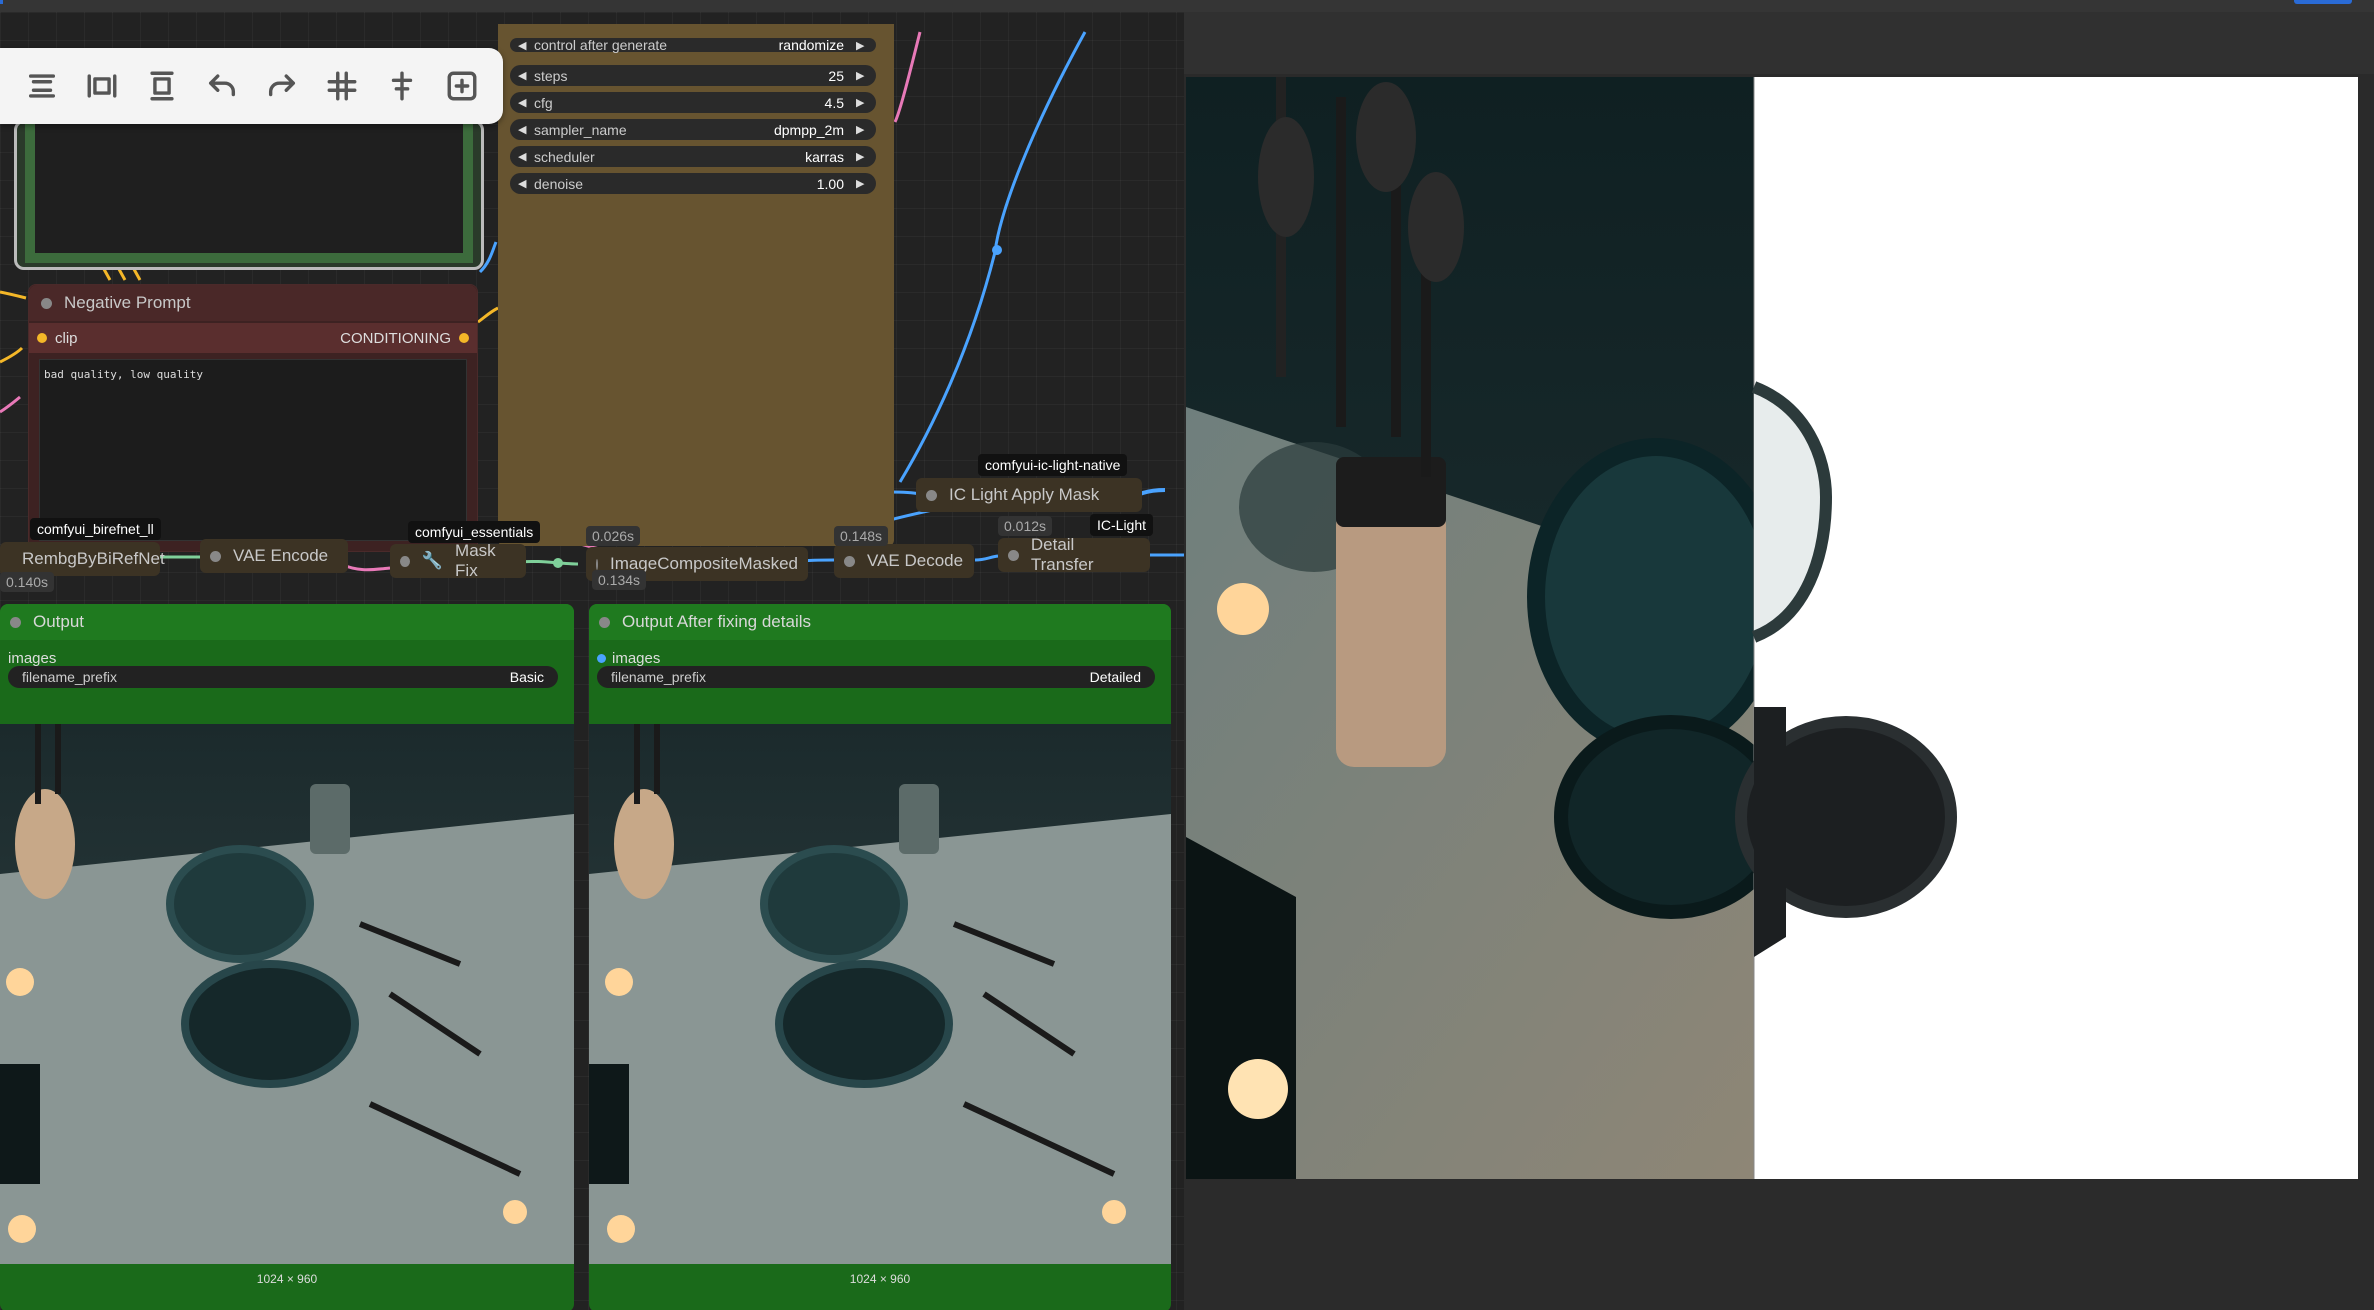 The height and width of the screenshot is (1310, 2374). What do you see at coordinates (543, 102) in the screenshot?
I see `widget-label: cfg` at bounding box center [543, 102].